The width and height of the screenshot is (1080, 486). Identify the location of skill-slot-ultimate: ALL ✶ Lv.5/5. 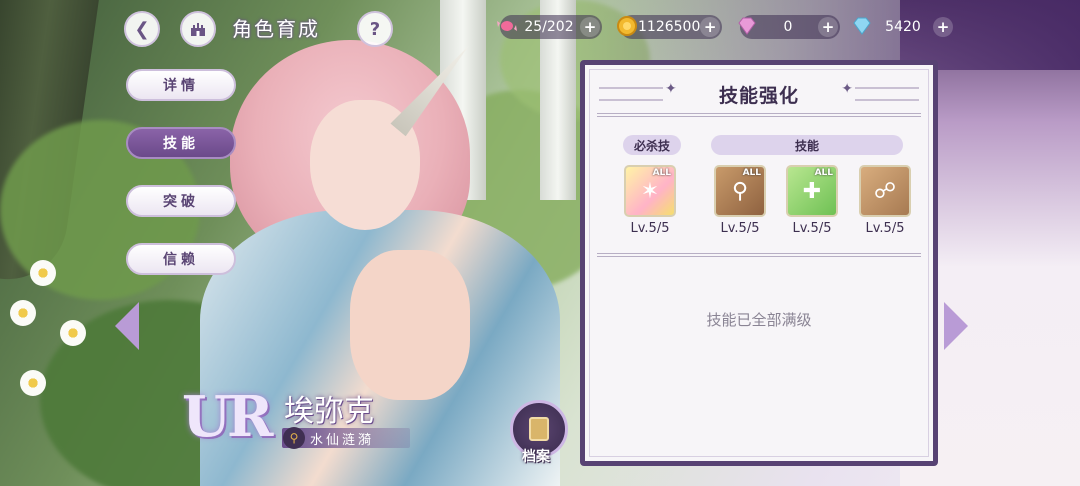
(650, 200).